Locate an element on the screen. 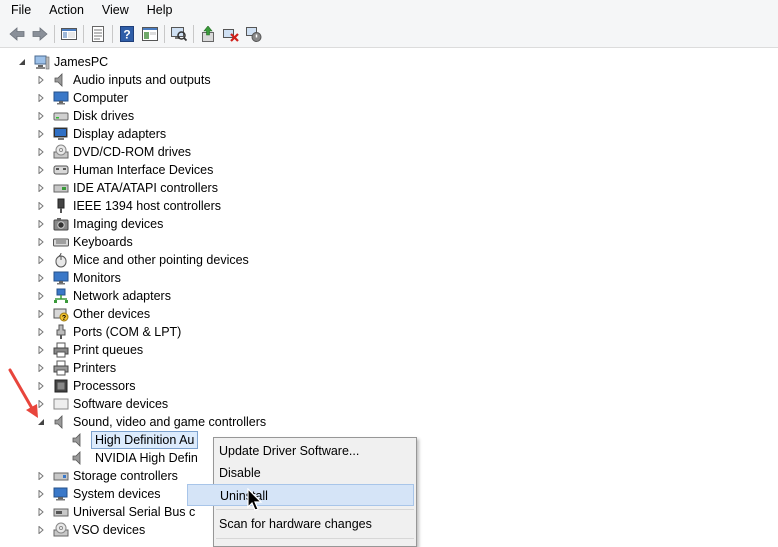 The width and height of the screenshot is (778, 547). menu-uninstall: Uninstall is located at coordinates (300, 495).